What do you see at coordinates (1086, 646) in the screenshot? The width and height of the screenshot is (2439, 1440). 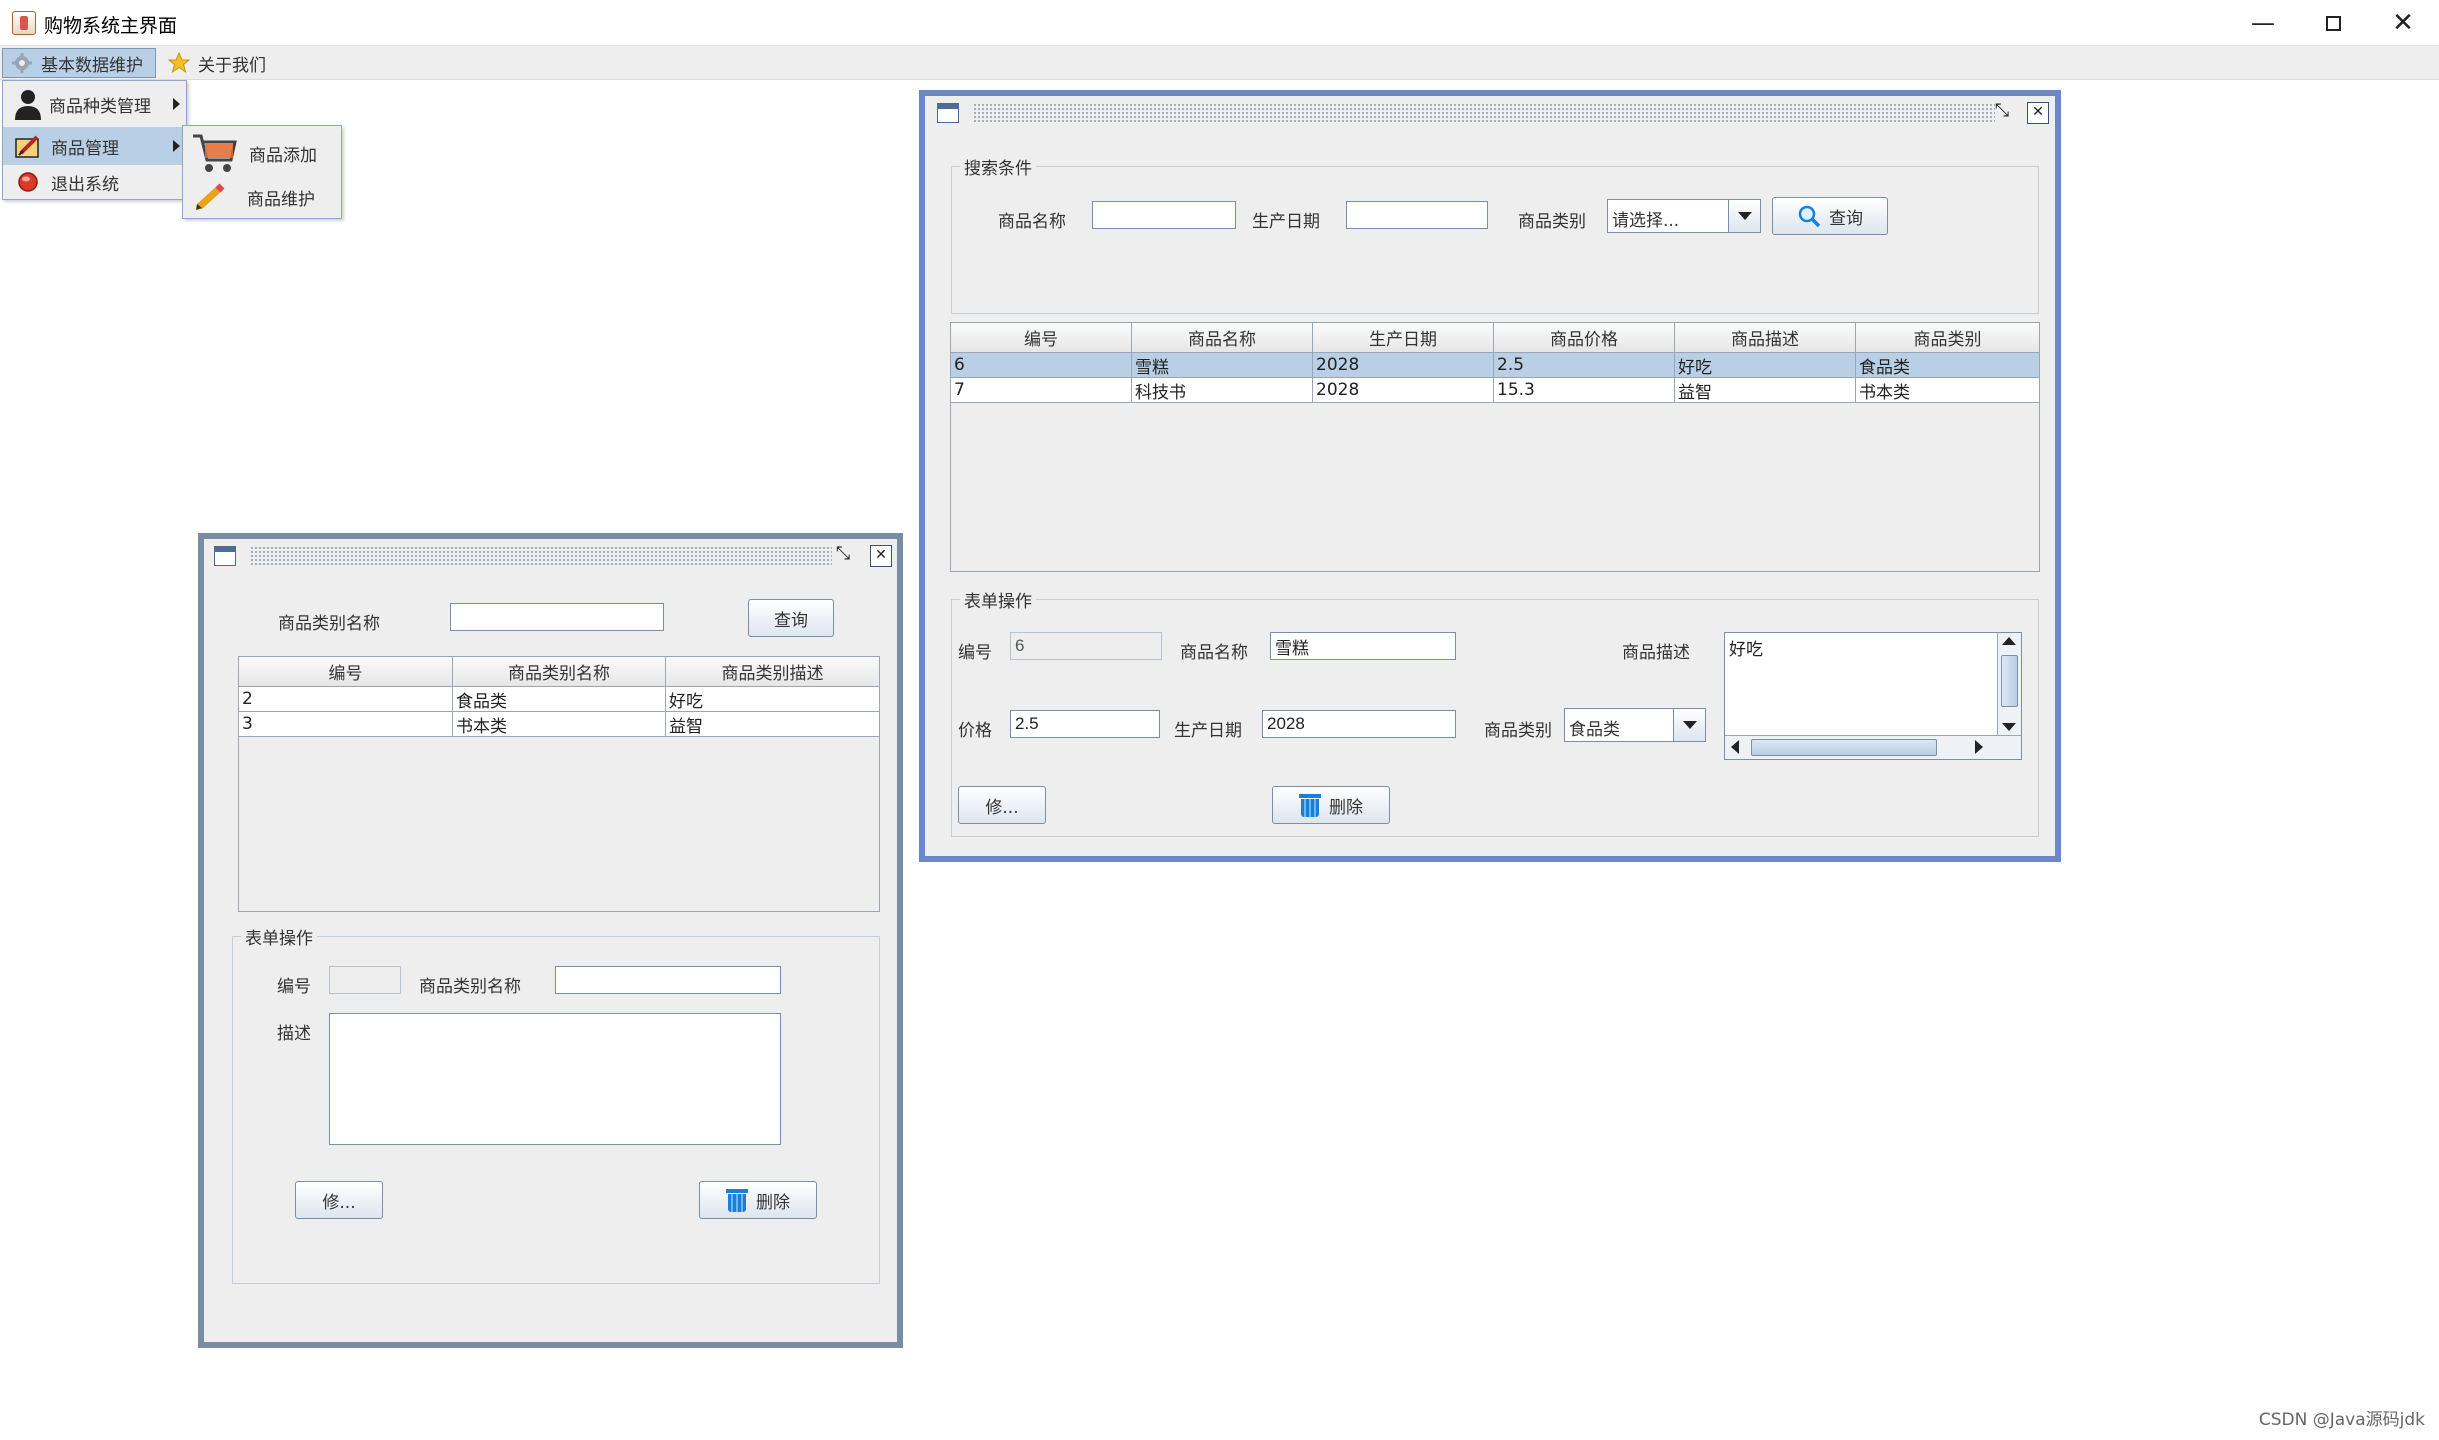 I see `product-id-field` at bounding box center [1086, 646].